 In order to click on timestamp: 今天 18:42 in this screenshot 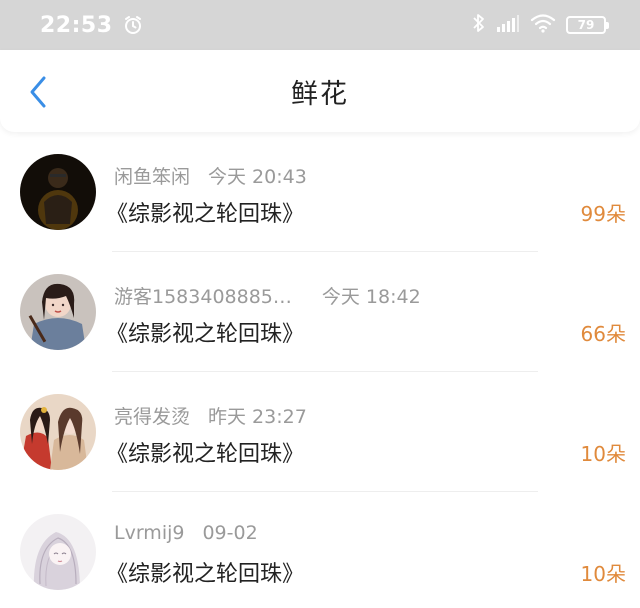, I will do `click(371, 297)`.